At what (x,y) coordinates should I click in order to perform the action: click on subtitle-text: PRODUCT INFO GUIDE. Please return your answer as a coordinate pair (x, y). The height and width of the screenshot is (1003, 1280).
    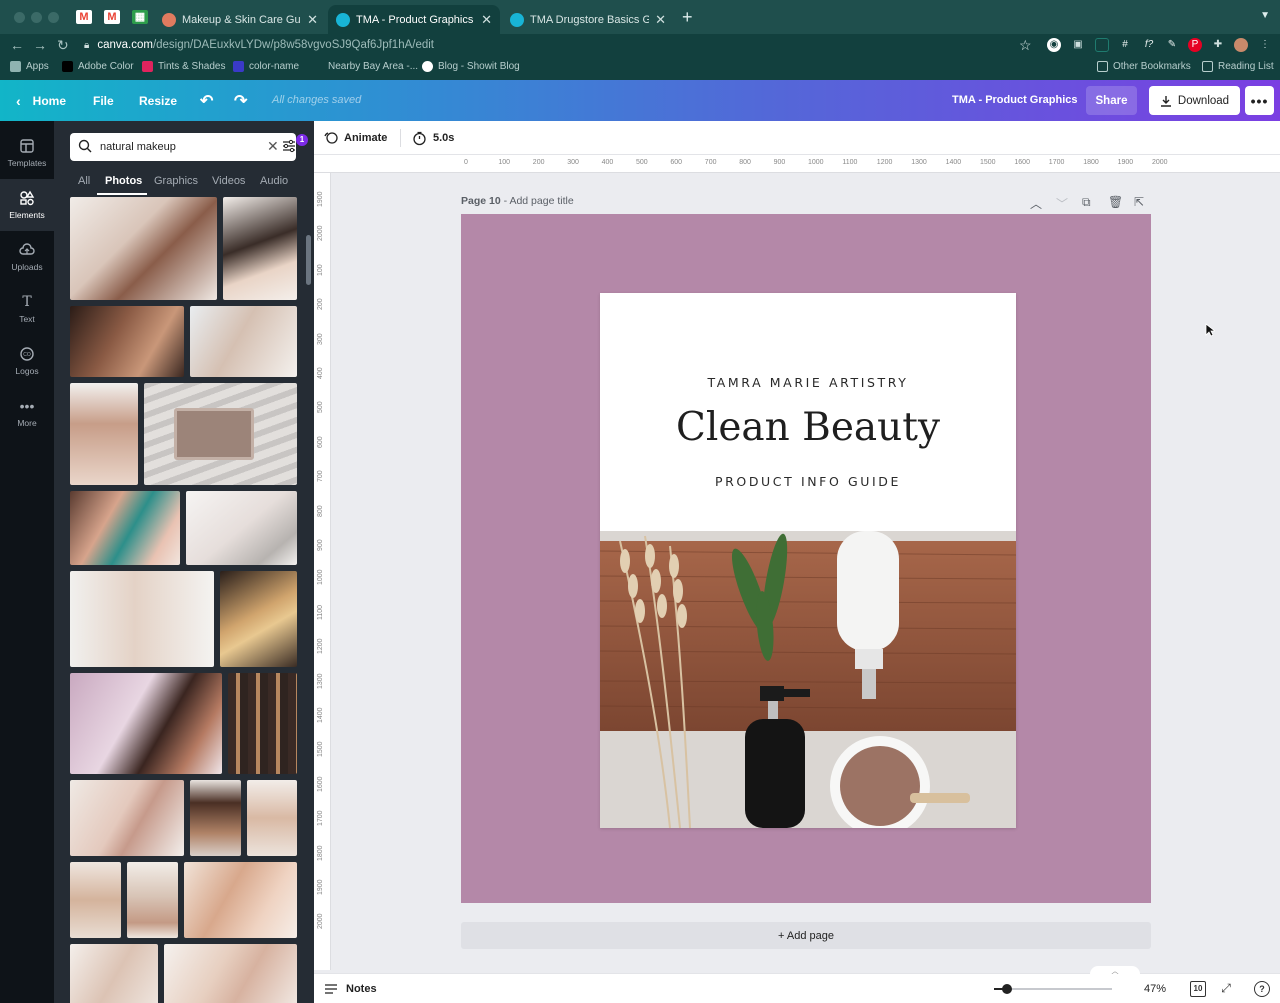
    Looking at the image, I should click on (808, 481).